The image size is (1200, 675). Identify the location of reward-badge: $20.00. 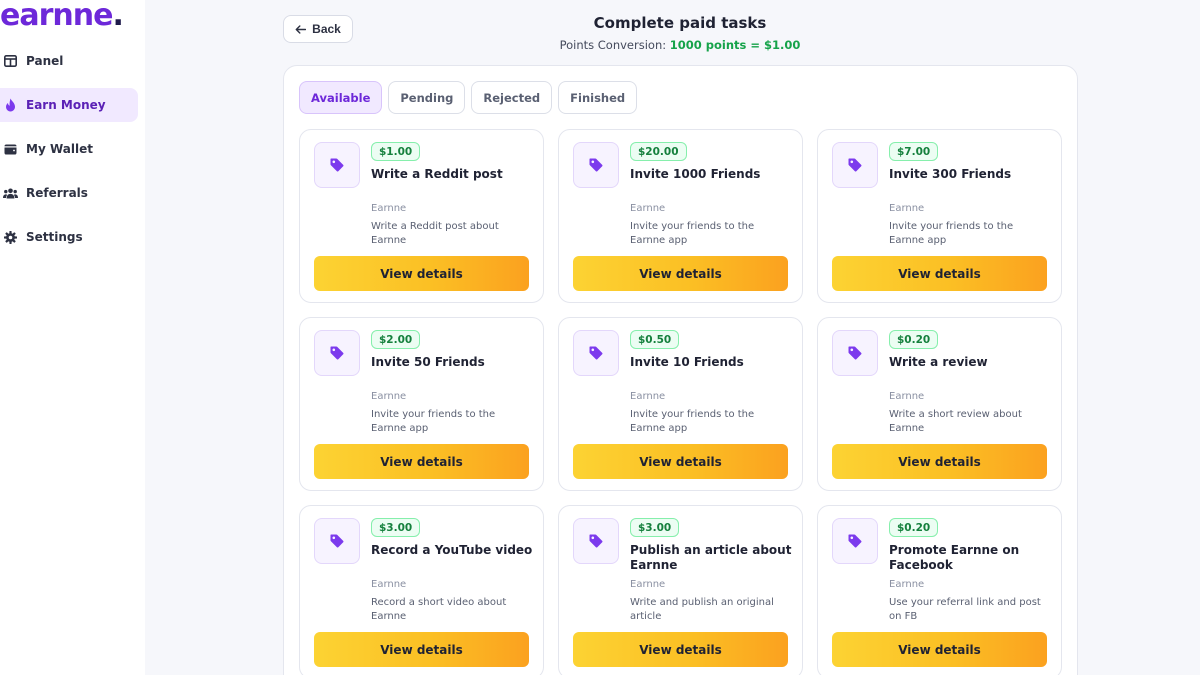
(658, 151).